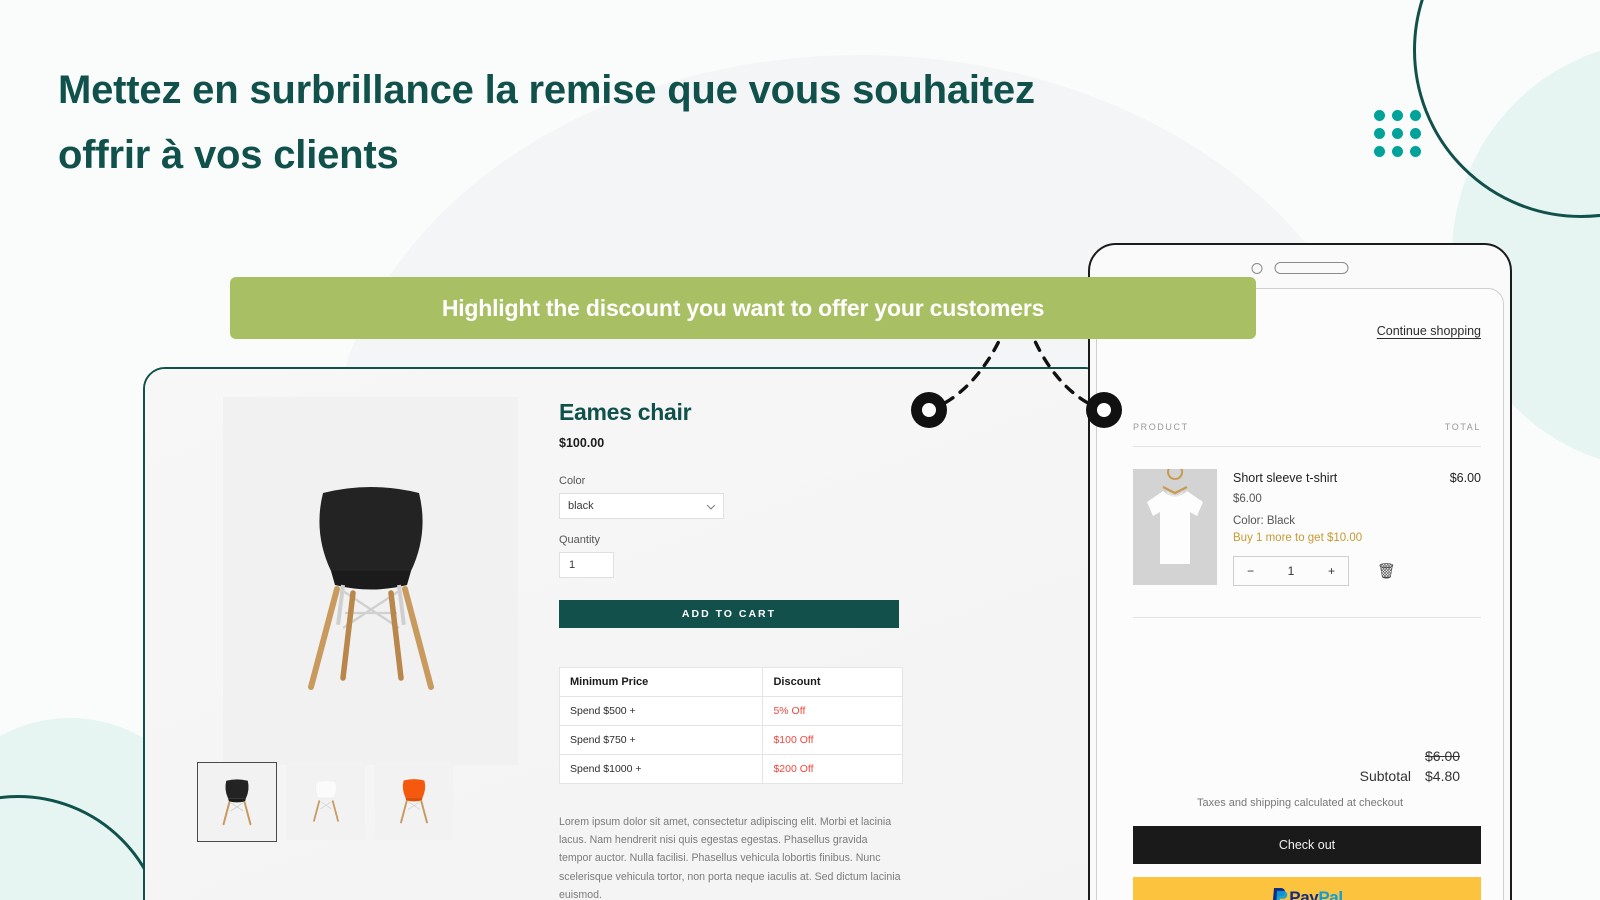  What do you see at coordinates (1104, 410) in the screenshot?
I see `callout-marker-right` at bounding box center [1104, 410].